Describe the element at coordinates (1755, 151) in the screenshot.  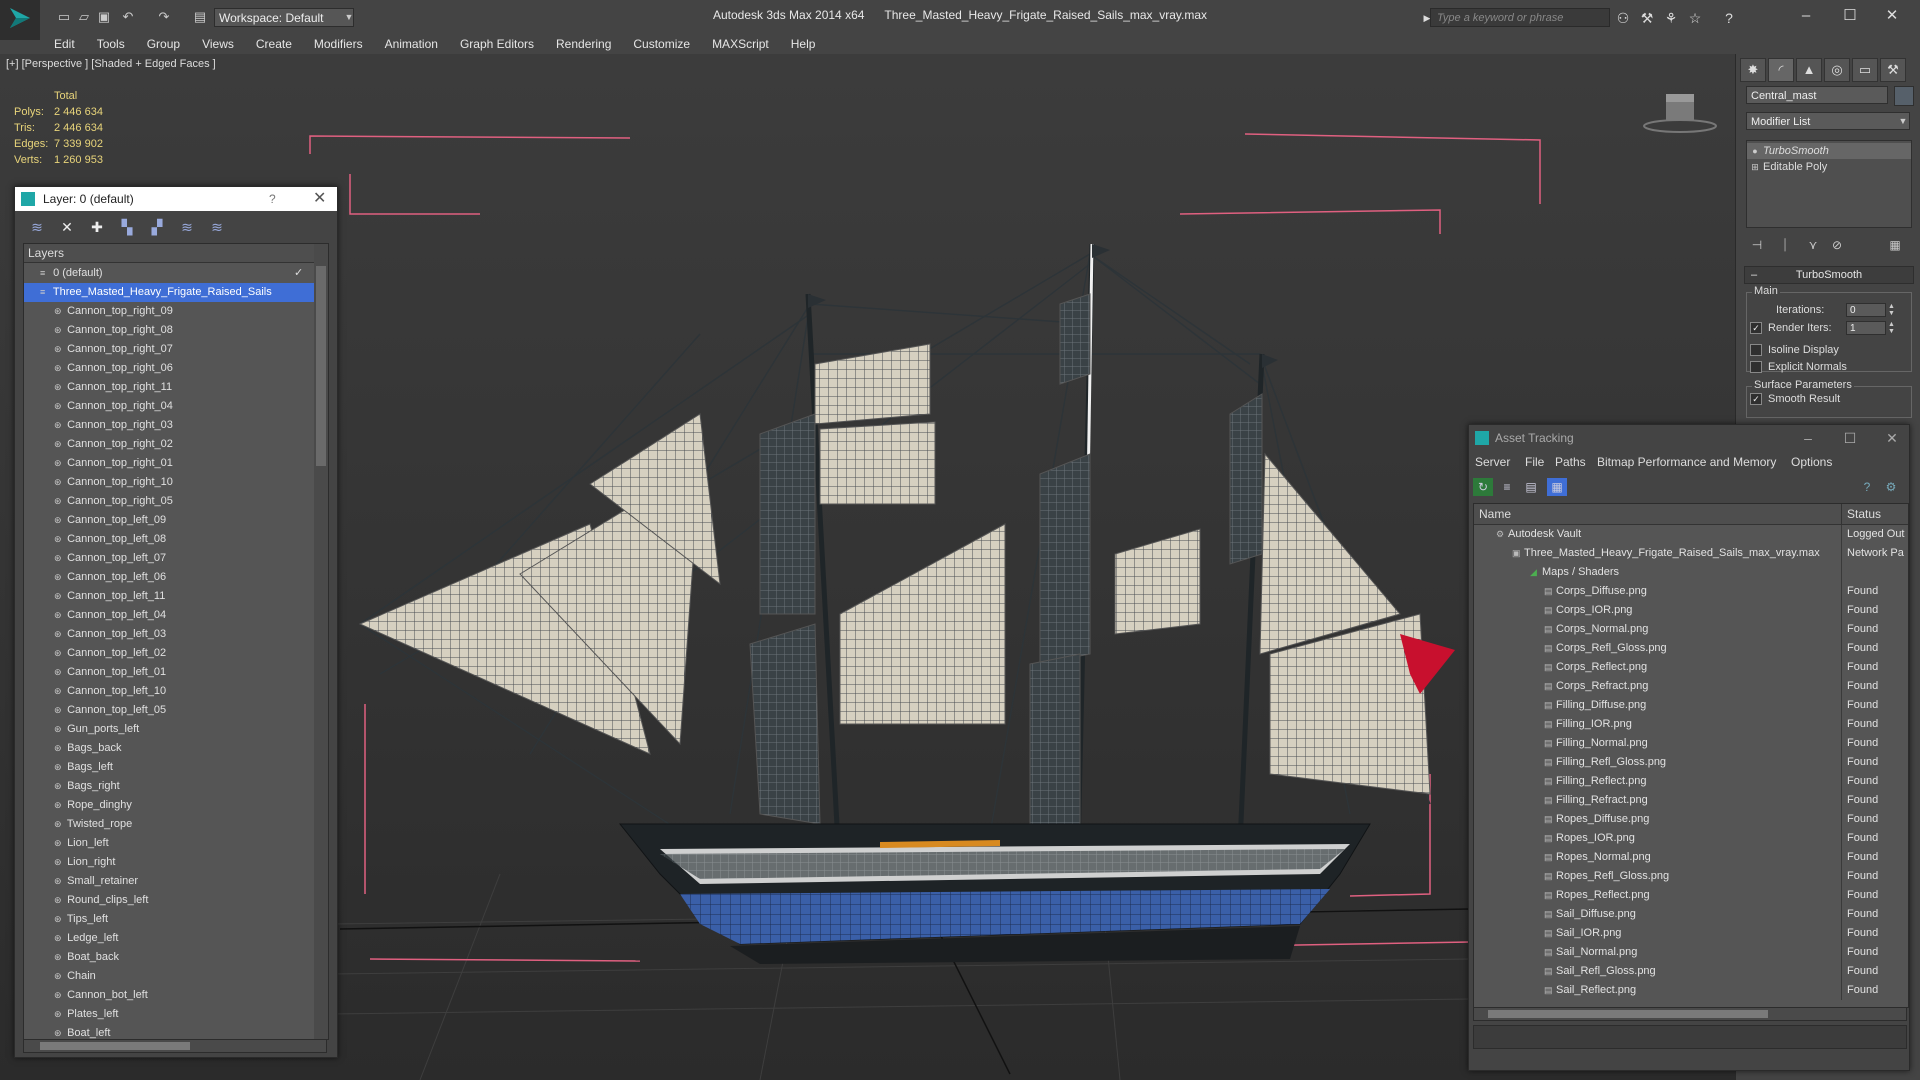
I see `lightbulb-icon: ●` at that location.